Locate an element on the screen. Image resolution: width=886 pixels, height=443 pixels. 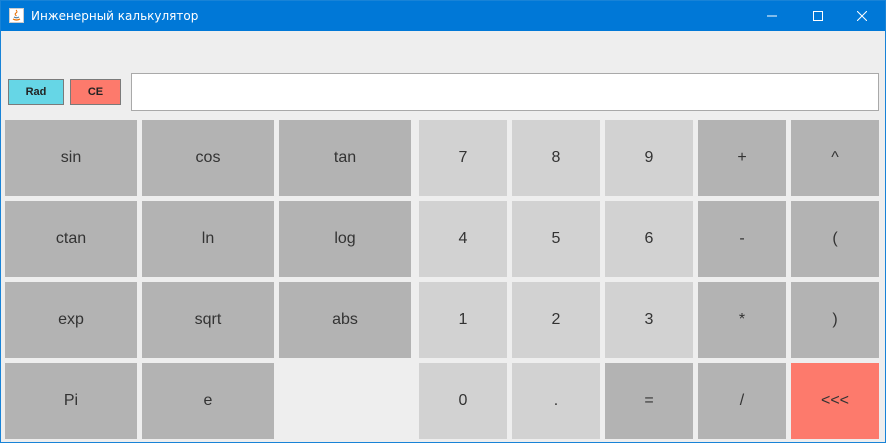
minimize-icon is located at coordinates (772, 16).